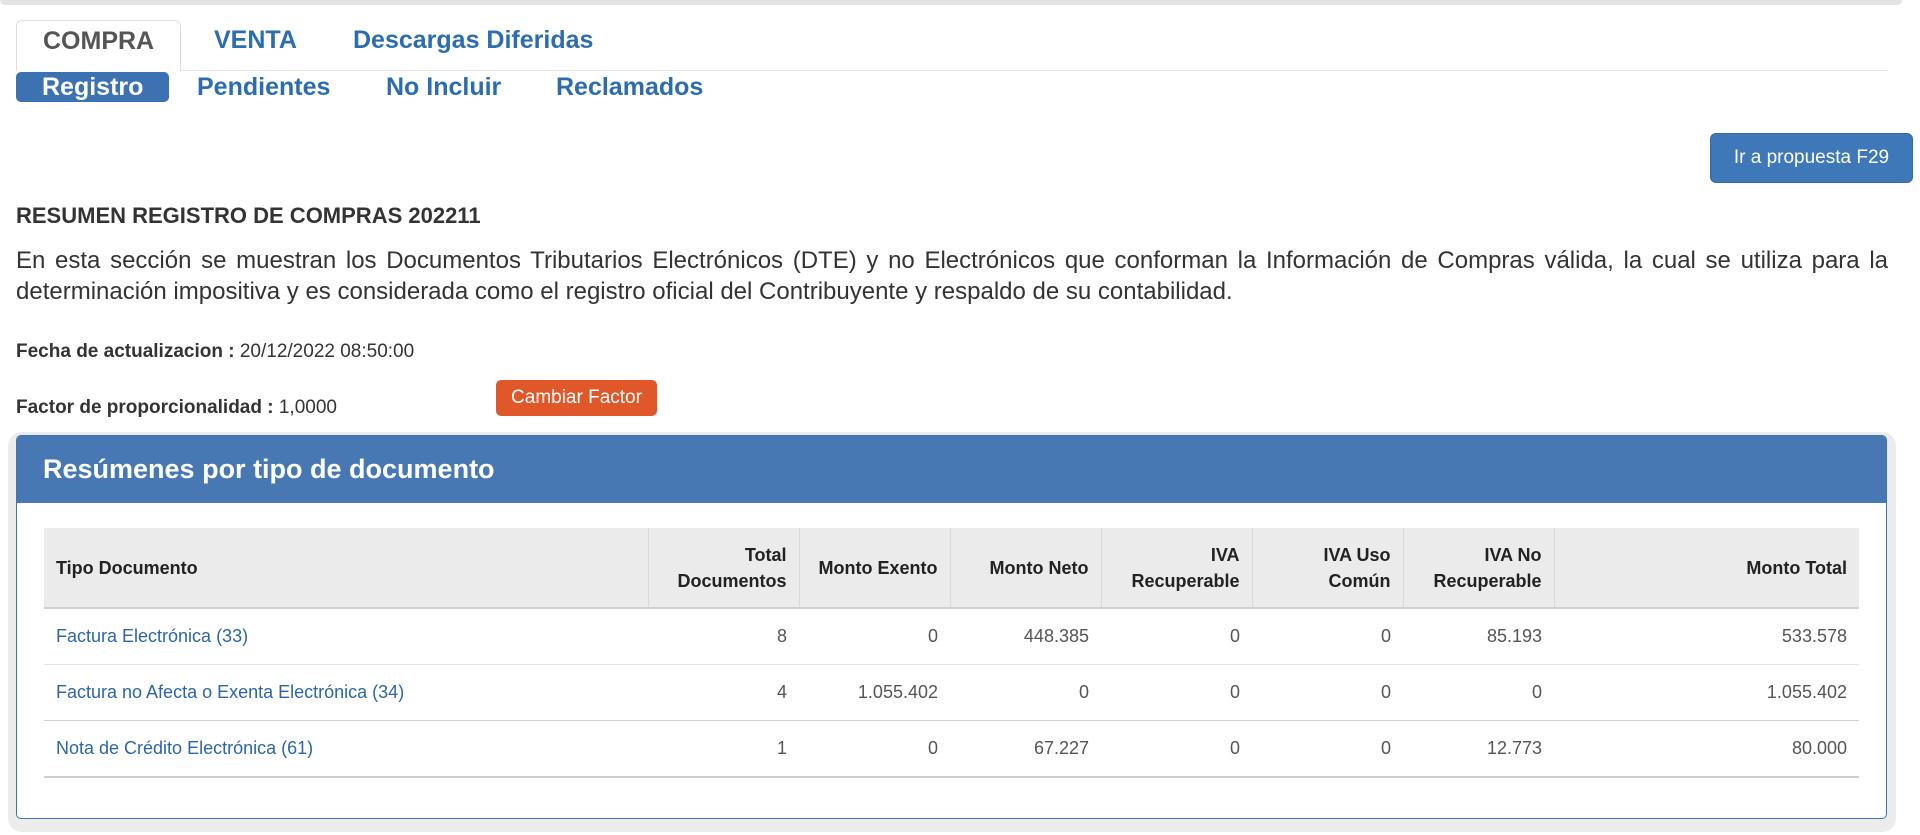 This screenshot has width=1920, height=835. Describe the element at coordinates (723, 749) in the screenshot. I see `cell-total-documentos: 1` at that location.